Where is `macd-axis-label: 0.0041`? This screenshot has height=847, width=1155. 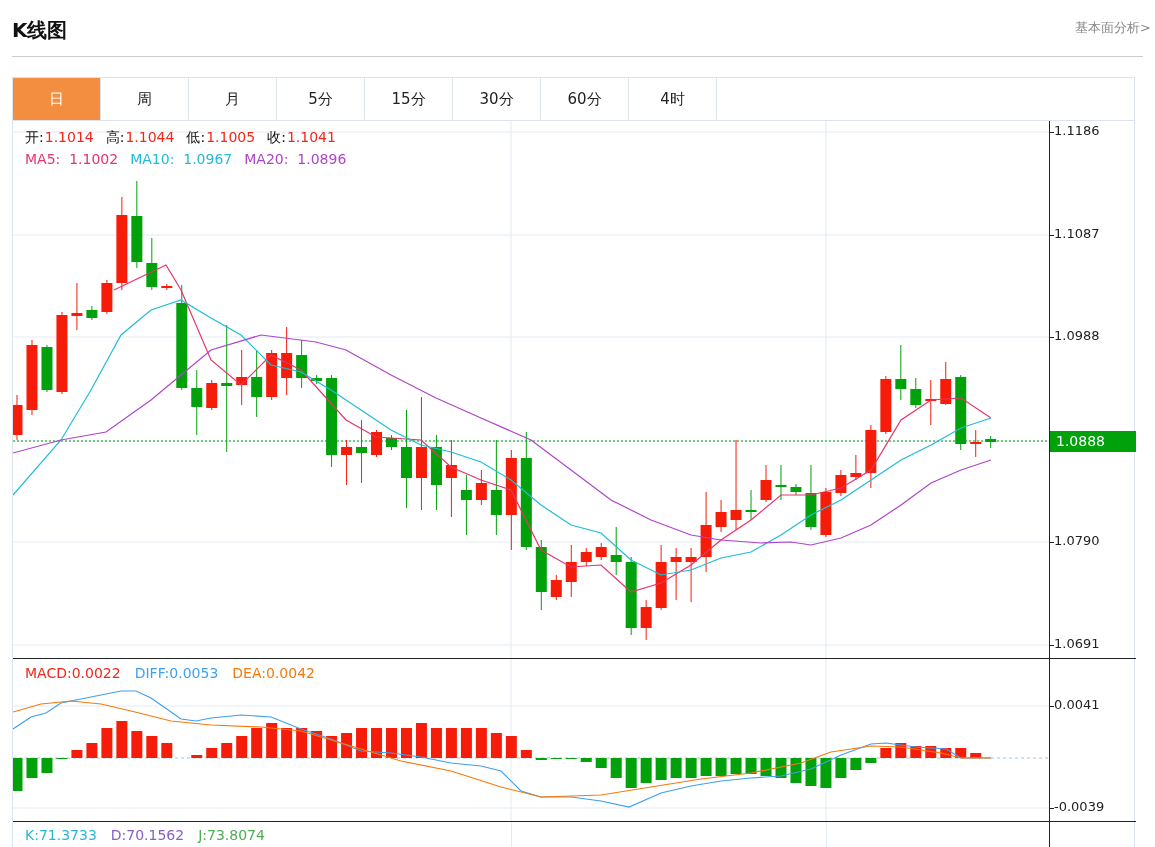 macd-axis-label: 0.0041 is located at coordinates (1077, 704).